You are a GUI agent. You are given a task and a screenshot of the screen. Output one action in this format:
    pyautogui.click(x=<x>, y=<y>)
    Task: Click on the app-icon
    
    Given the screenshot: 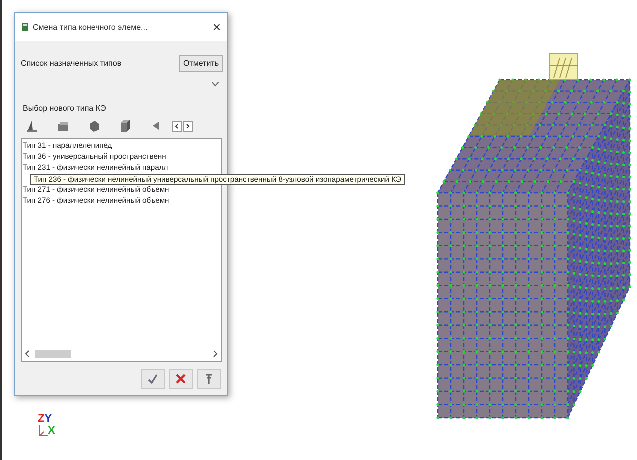 What is the action you would take?
    pyautogui.click(x=25, y=27)
    